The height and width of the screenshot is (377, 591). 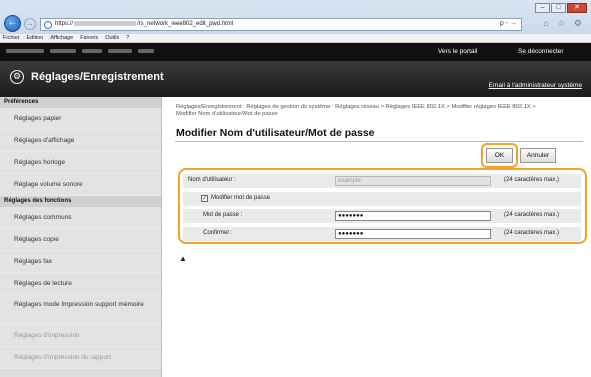 What do you see at coordinates (577, 8) in the screenshot?
I see `close-window-button: ✕` at bounding box center [577, 8].